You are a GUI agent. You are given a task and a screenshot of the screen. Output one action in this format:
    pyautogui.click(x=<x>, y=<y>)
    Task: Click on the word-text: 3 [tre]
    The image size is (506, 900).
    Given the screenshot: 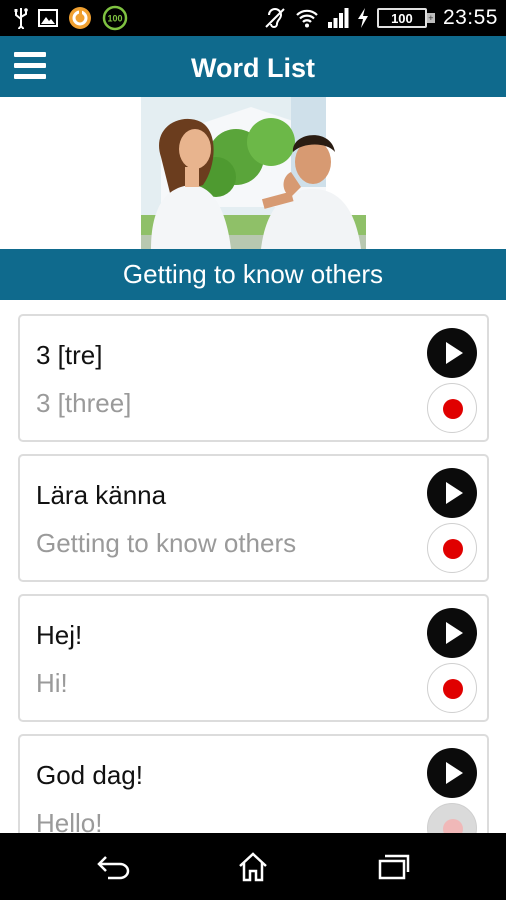 What is the action you would take?
    pyautogui.click(x=69, y=355)
    